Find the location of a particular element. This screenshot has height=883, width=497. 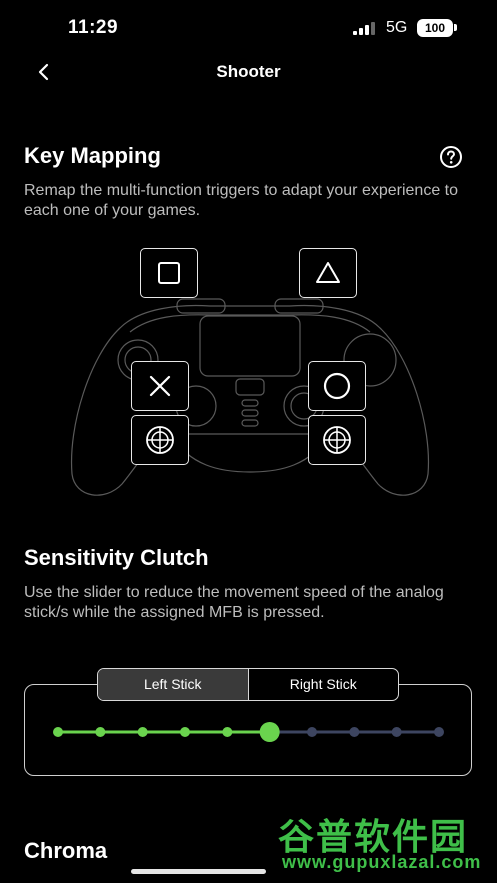

triangle-button is located at coordinates (328, 273).